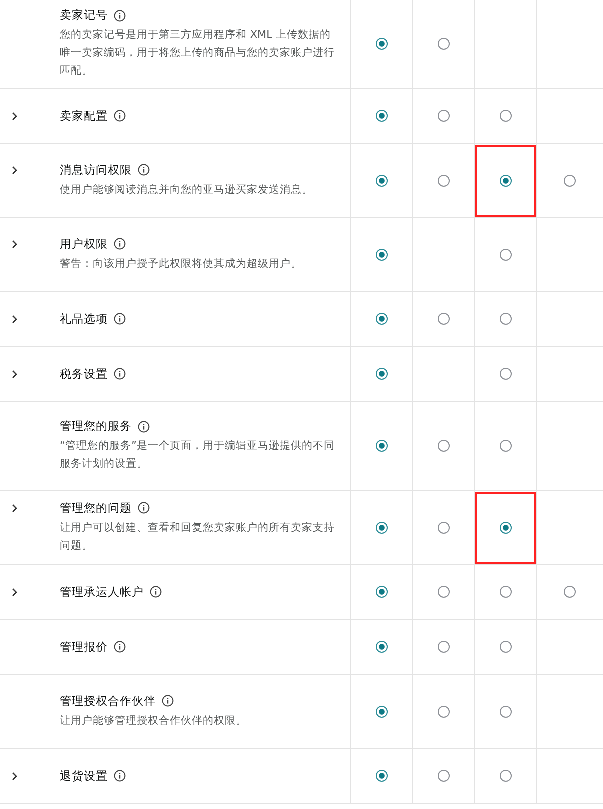 This screenshot has height=809, width=603. What do you see at coordinates (84, 776) in the screenshot?
I see `permission-title: 退货设置` at bounding box center [84, 776].